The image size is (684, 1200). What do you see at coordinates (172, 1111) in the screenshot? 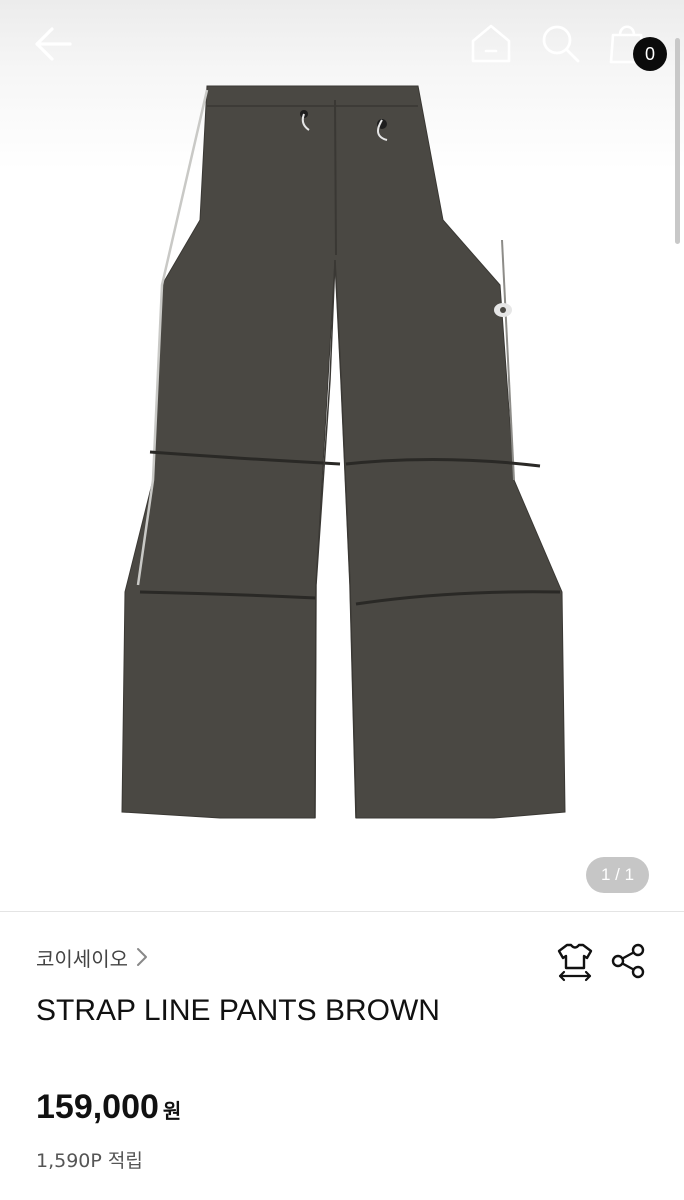
I see `price-currency: 원` at bounding box center [172, 1111].